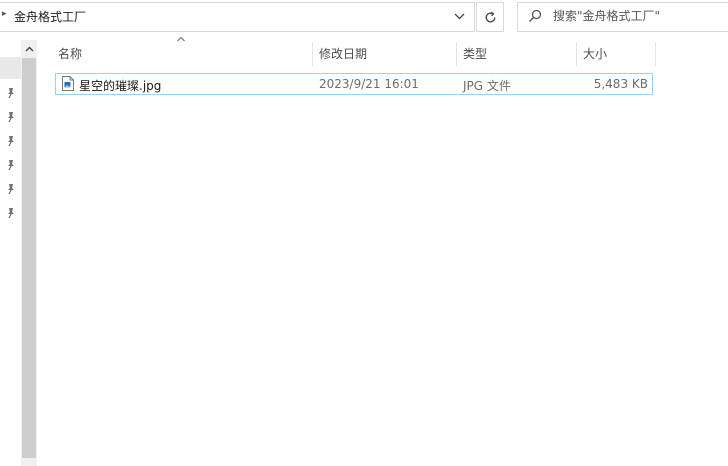  I want to click on file-type: JPG 文件, so click(487, 86).